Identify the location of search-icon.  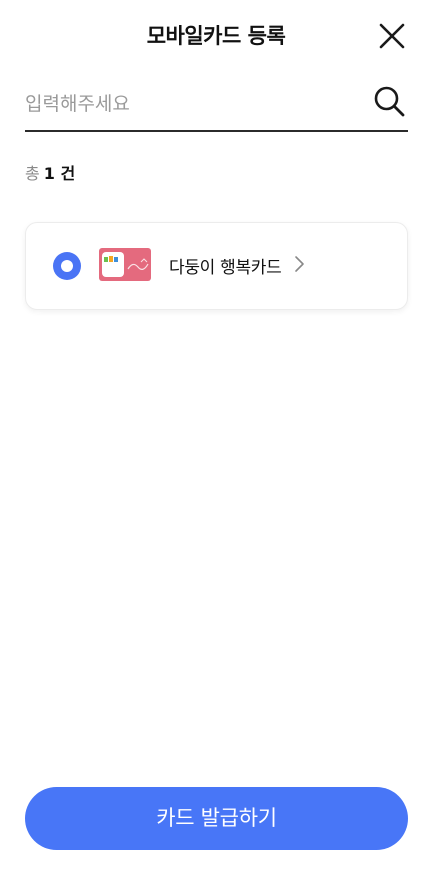
(389, 101).